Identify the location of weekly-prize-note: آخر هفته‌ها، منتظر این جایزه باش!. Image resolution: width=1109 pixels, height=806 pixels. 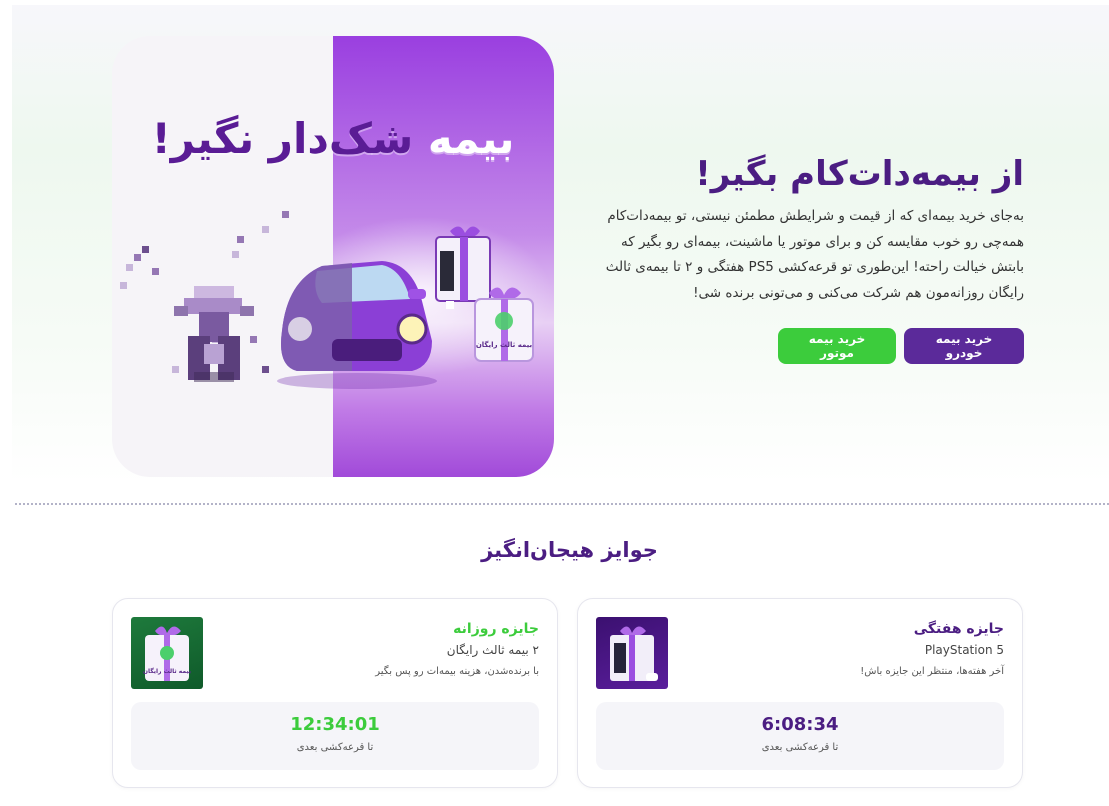
(932, 671).